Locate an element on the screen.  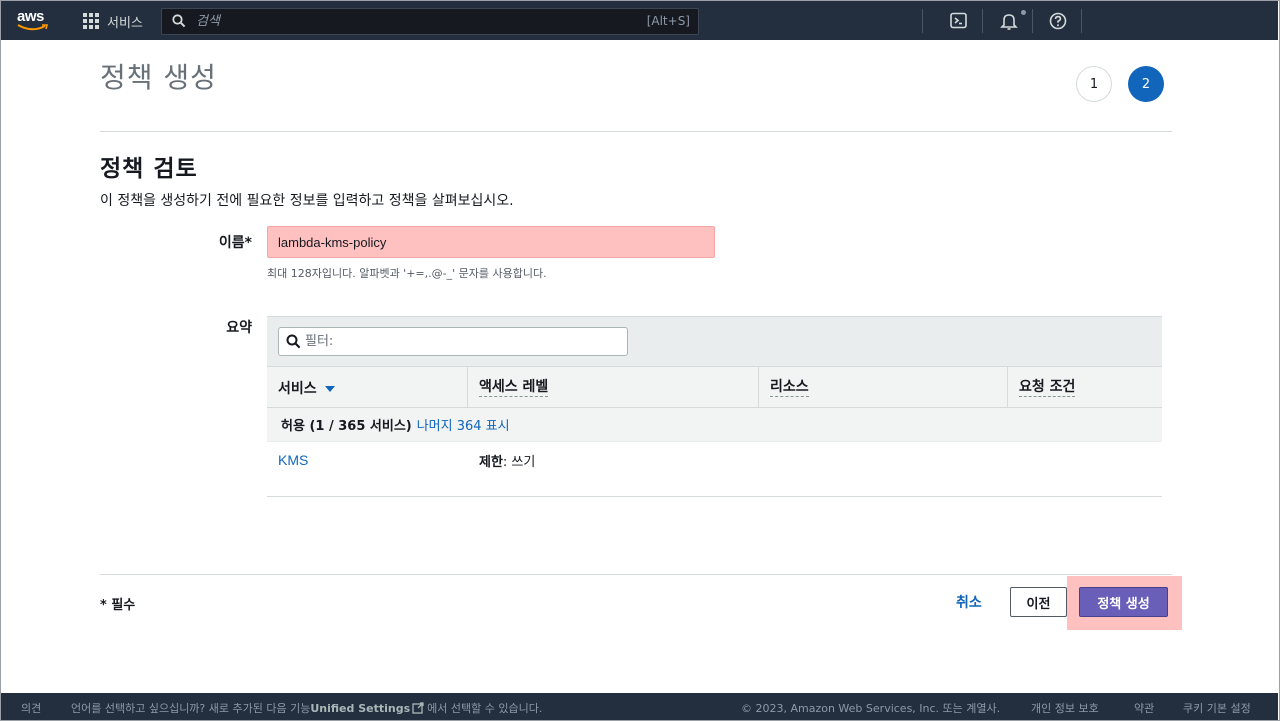
help-icon is located at coordinates (1058, 21).